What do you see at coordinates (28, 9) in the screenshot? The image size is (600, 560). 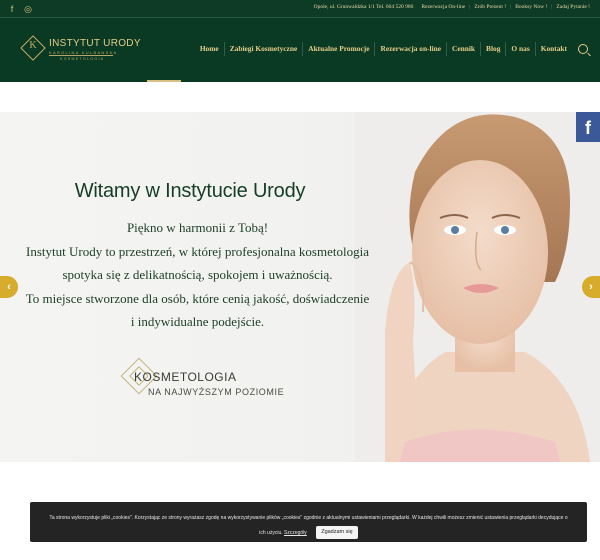 I see `instagram-icon: ◎` at bounding box center [28, 9].